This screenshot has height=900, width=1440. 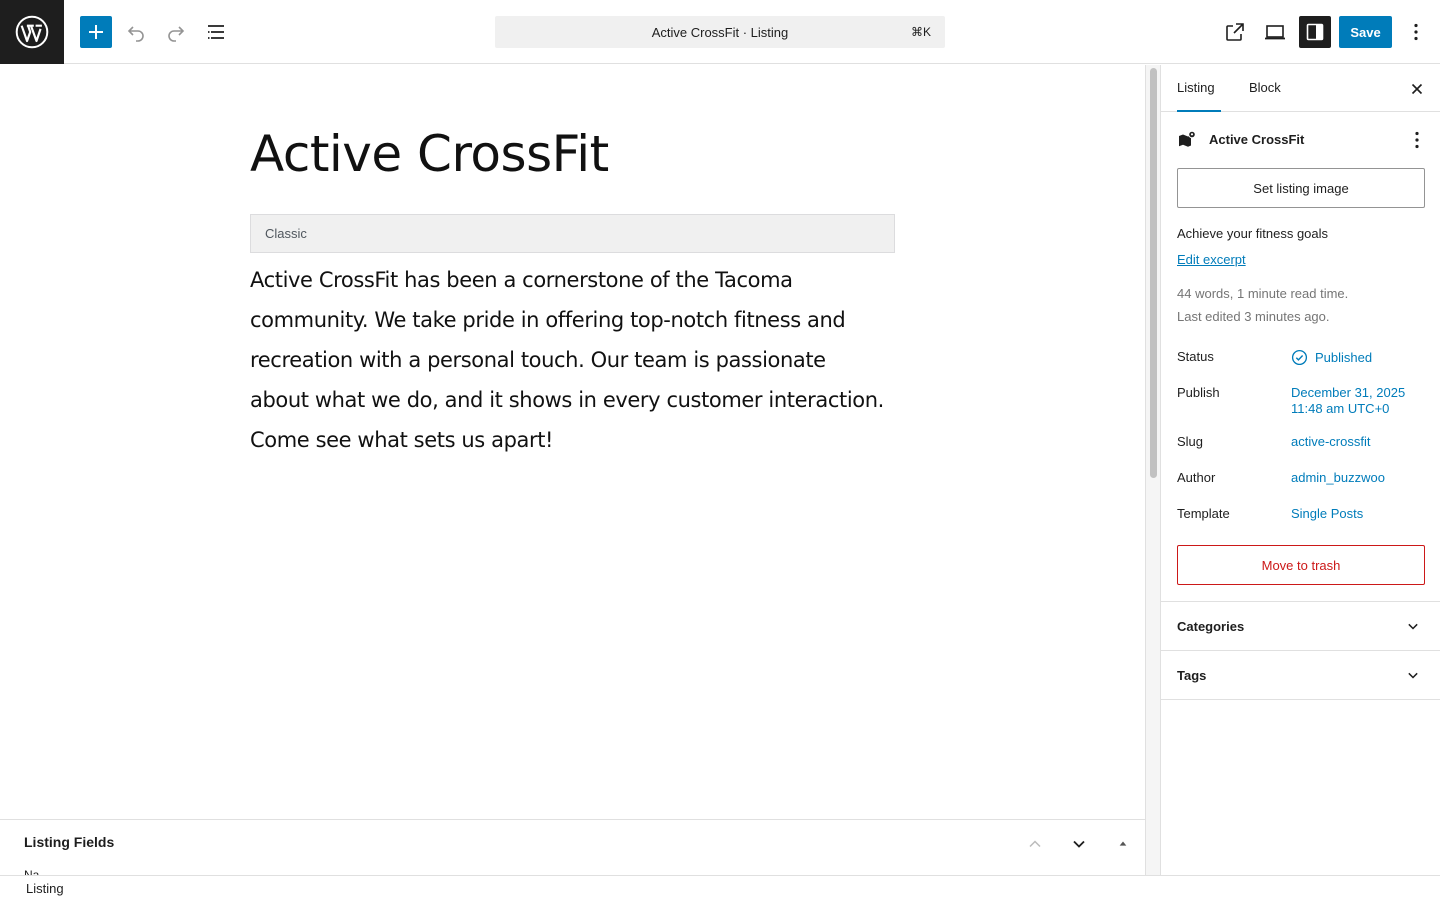 I want to click on view-post-button, so click(x=1235, y=32).